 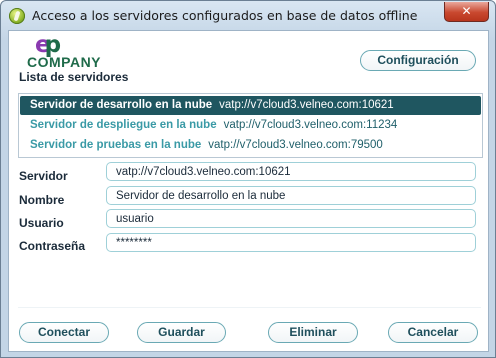 What do you see at coordinates (64, 62) in the screenshot?
I see `logo-wordmark: COMPANY` at bounding box center [64, 62].